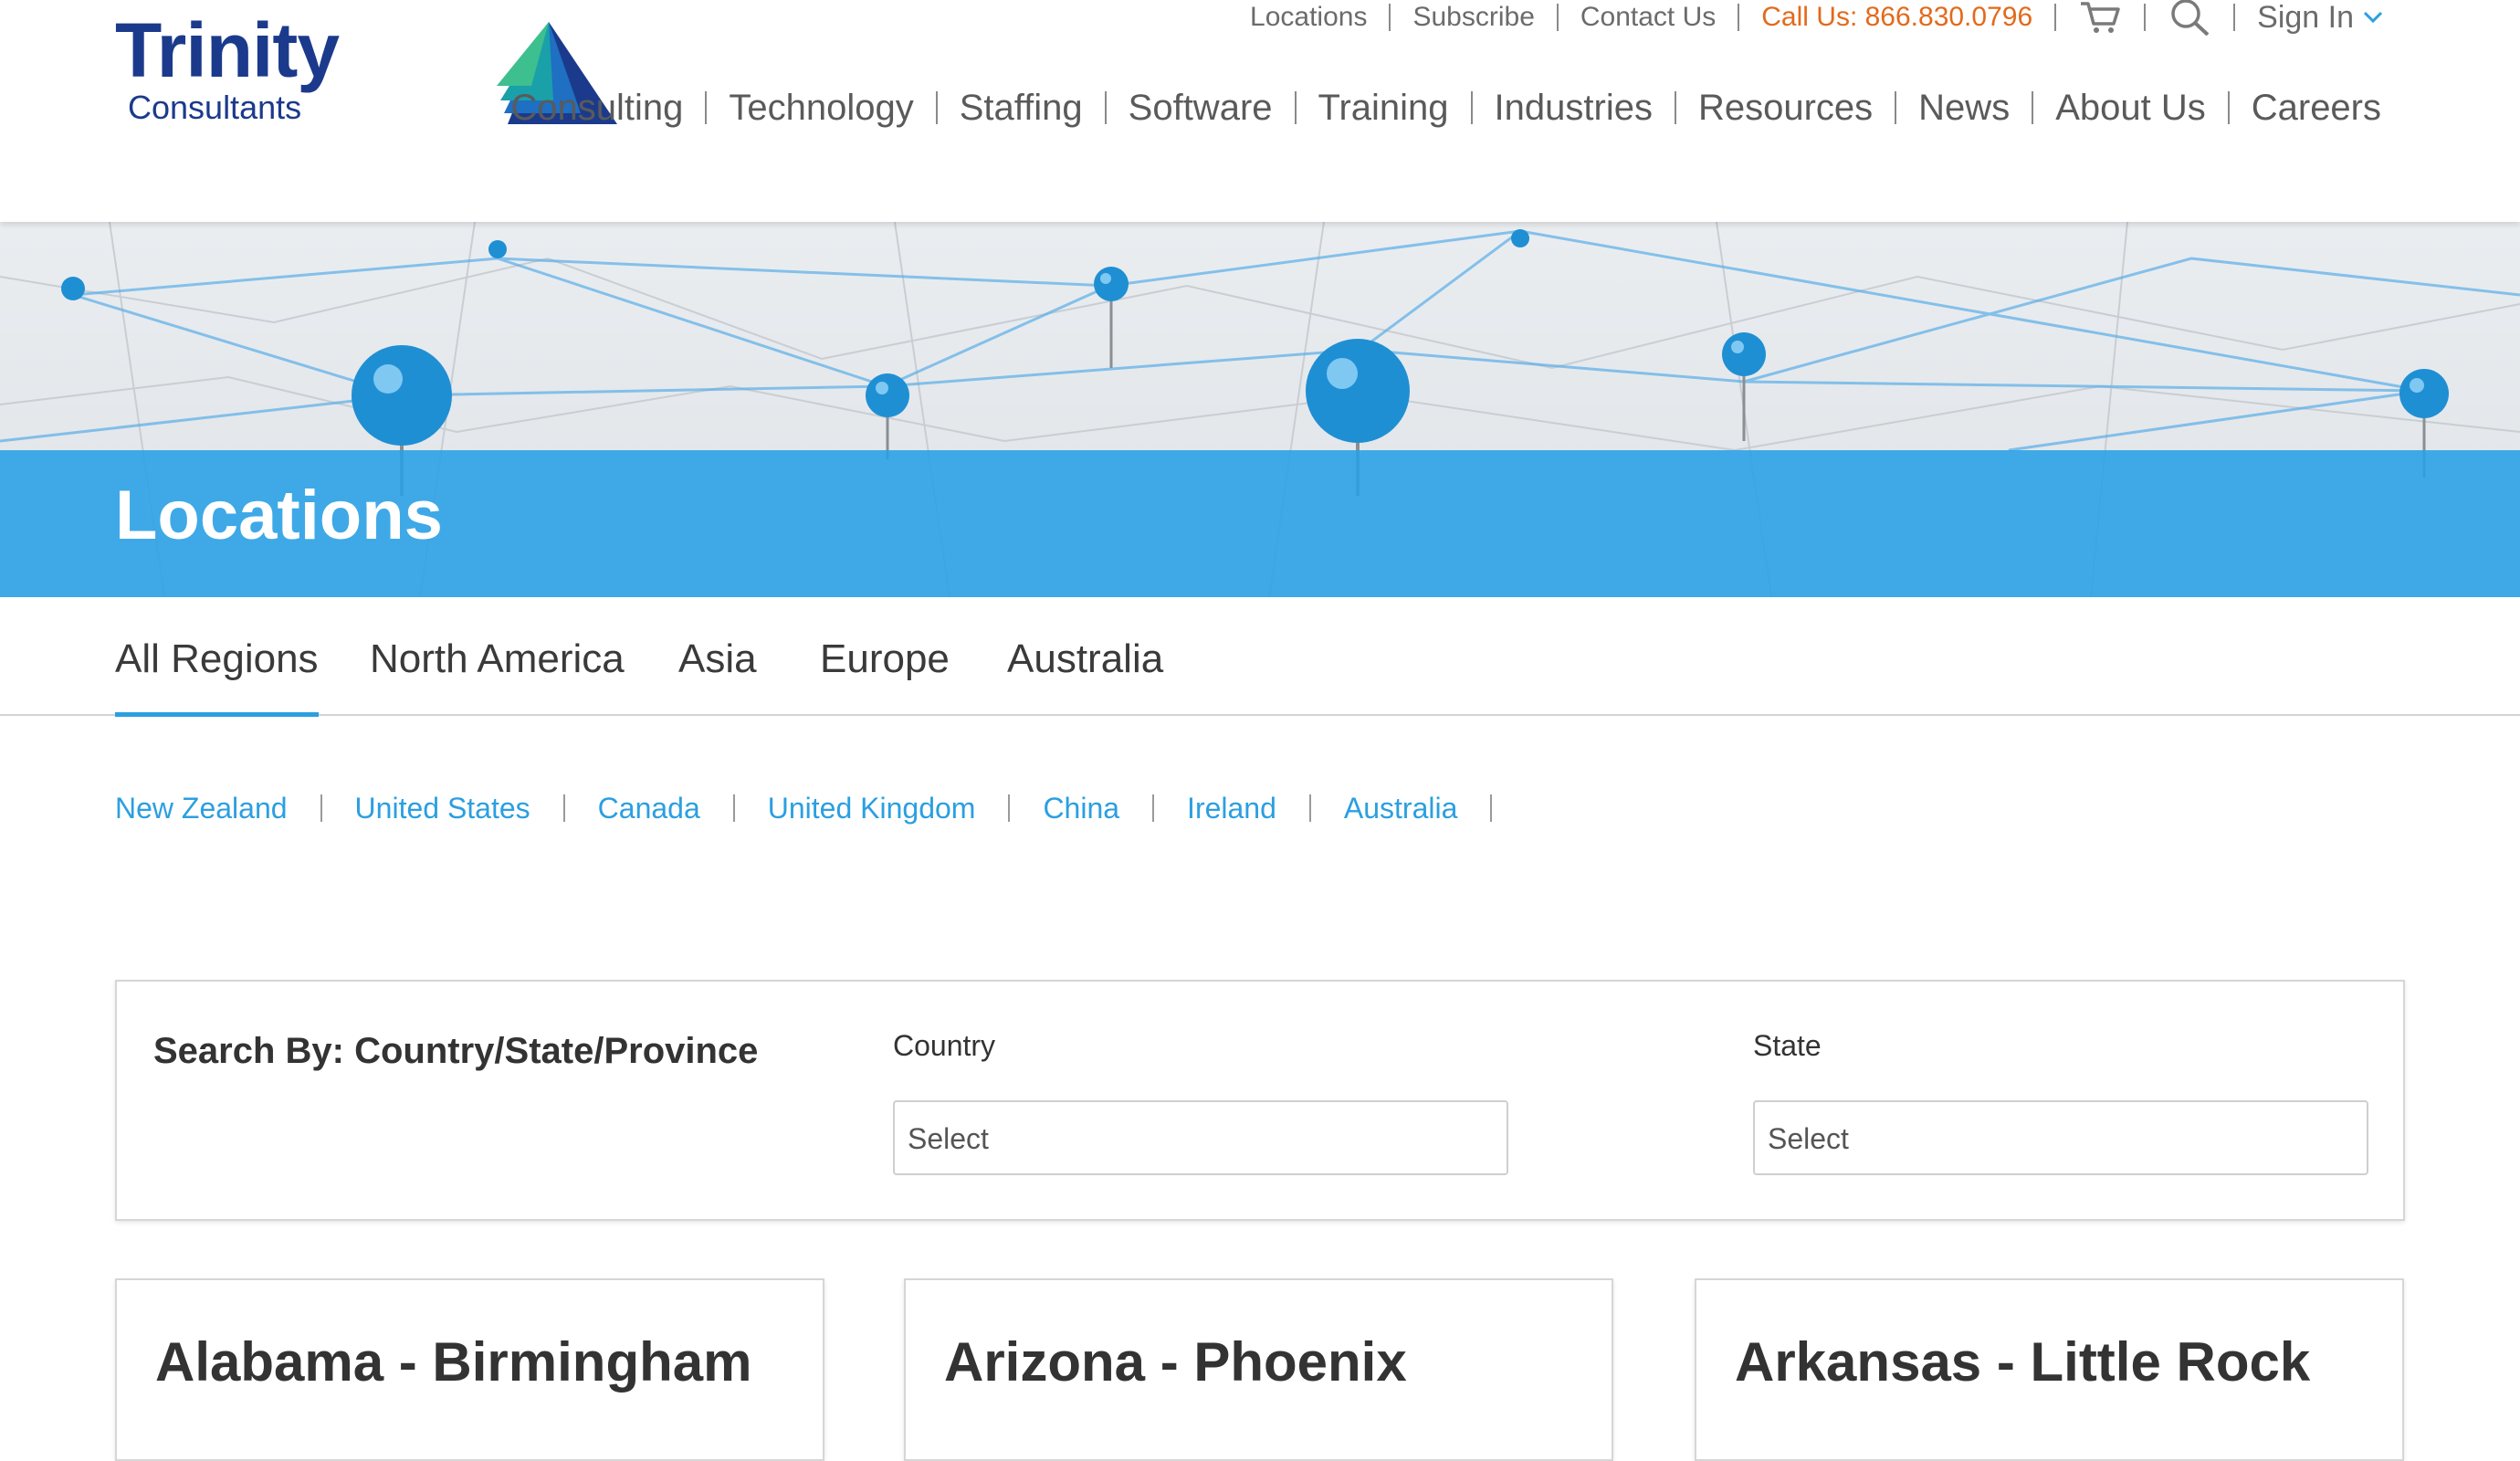 This screenshot has width=2520, height=1461. What do you see at coordinates (1574, 107) in the screenshot?
I see `nav-industries: Industries` at bounding box center [1574, 107].